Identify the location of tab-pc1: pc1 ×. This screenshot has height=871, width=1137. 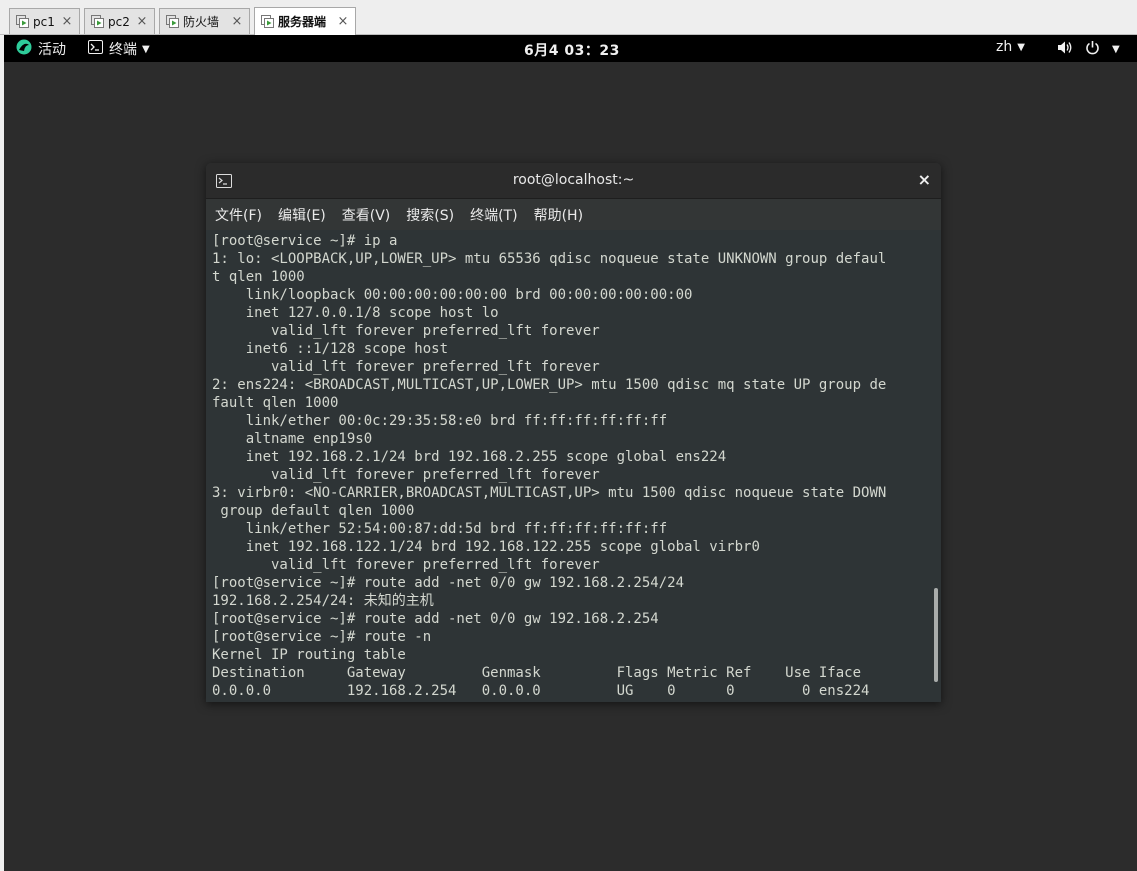
(44, 21).